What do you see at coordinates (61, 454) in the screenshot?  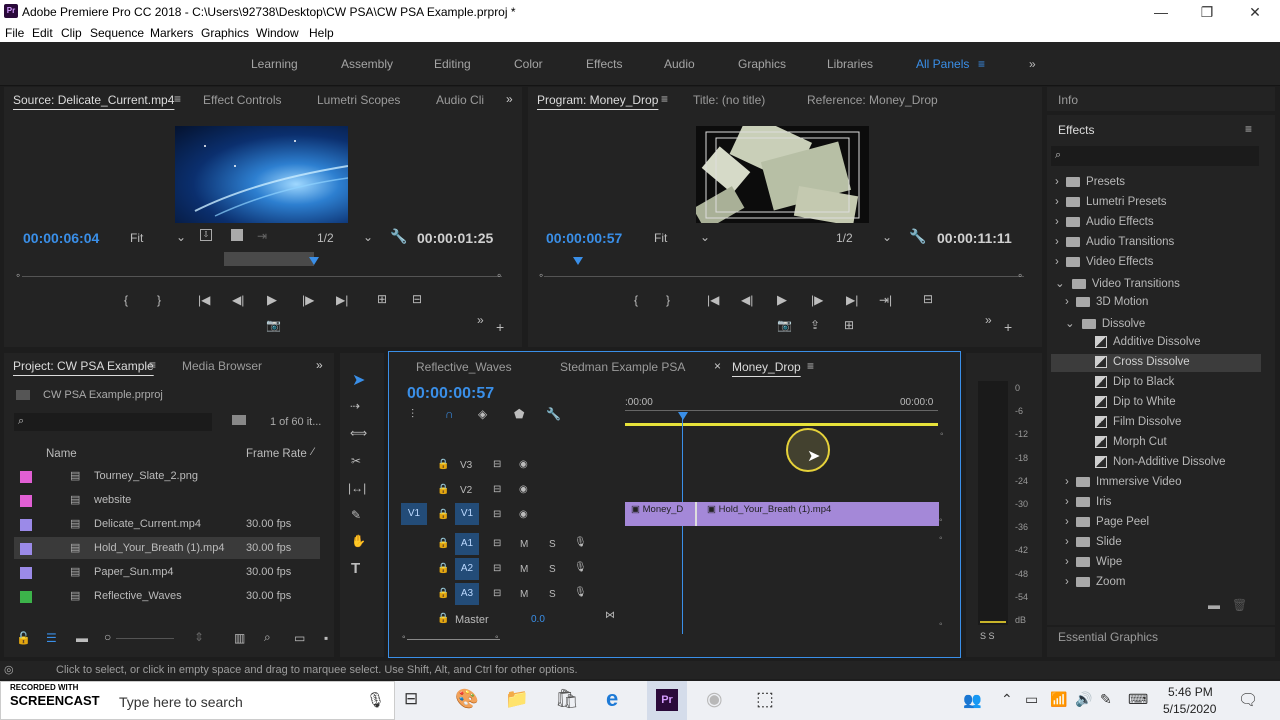 I see `column-name-header: Name` at bounding box center [61, 454].